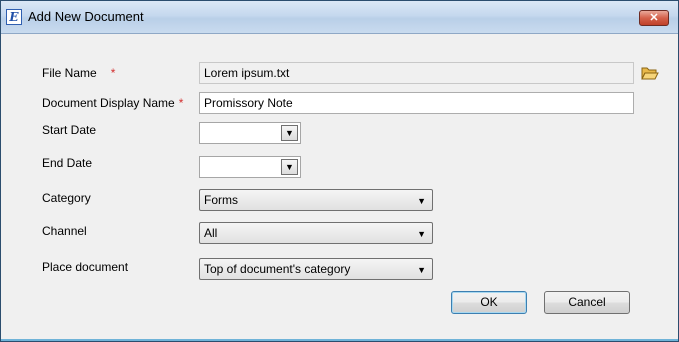 The width and height of the screenshot is (679, 342). I want to click on place-document-select: Top of document's category ▼, so click(316, 269).